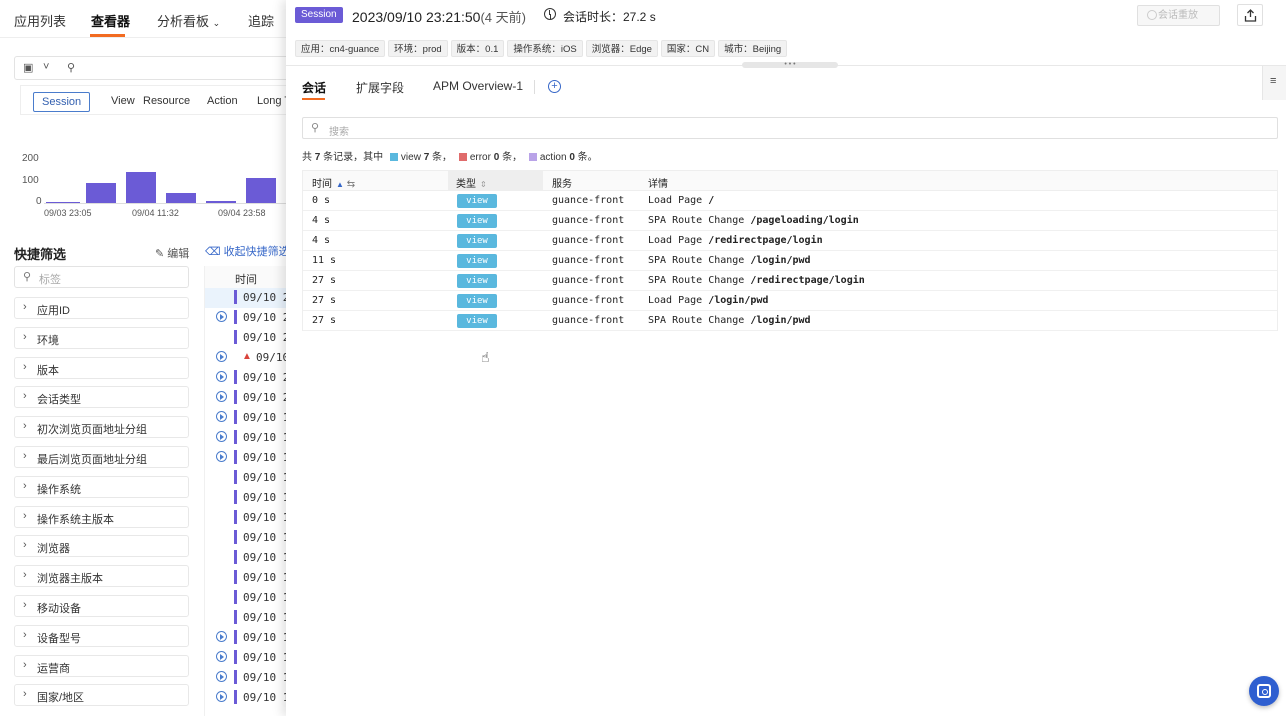  Describe the element at coordinates (477, 48) in the screenshot. I see `session-tag-chip: 版本：0.1` at that location.